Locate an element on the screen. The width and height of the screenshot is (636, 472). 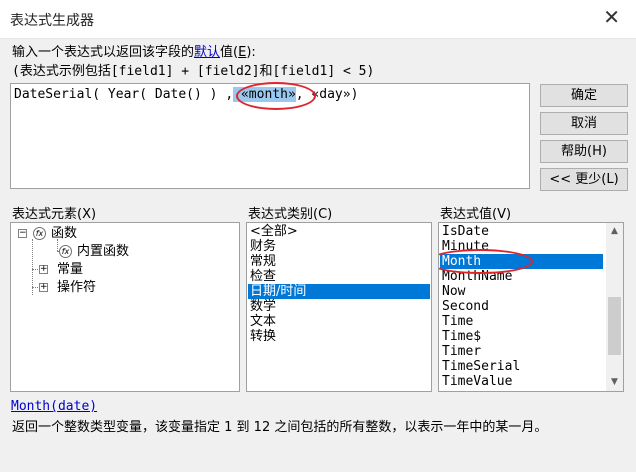
help-button: 帮助(H) is located at coordinates (584, 151).